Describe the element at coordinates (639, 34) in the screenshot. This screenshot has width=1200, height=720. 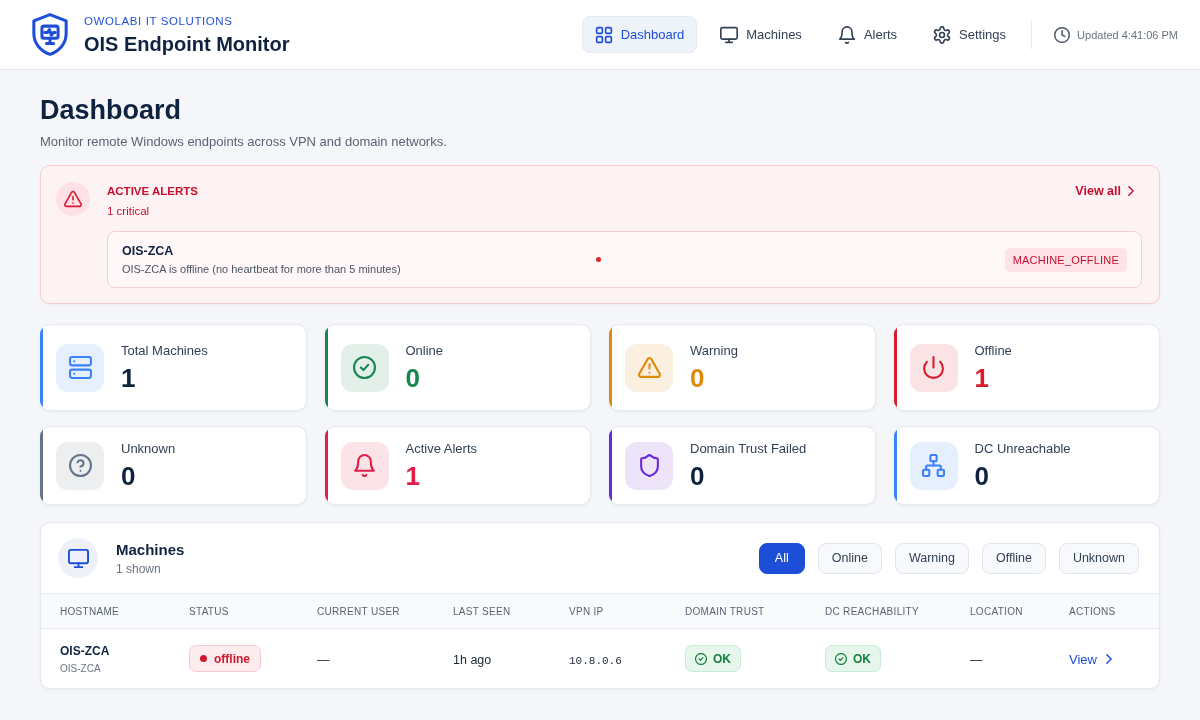
I see `nav-tab: Dashboard` at that location.